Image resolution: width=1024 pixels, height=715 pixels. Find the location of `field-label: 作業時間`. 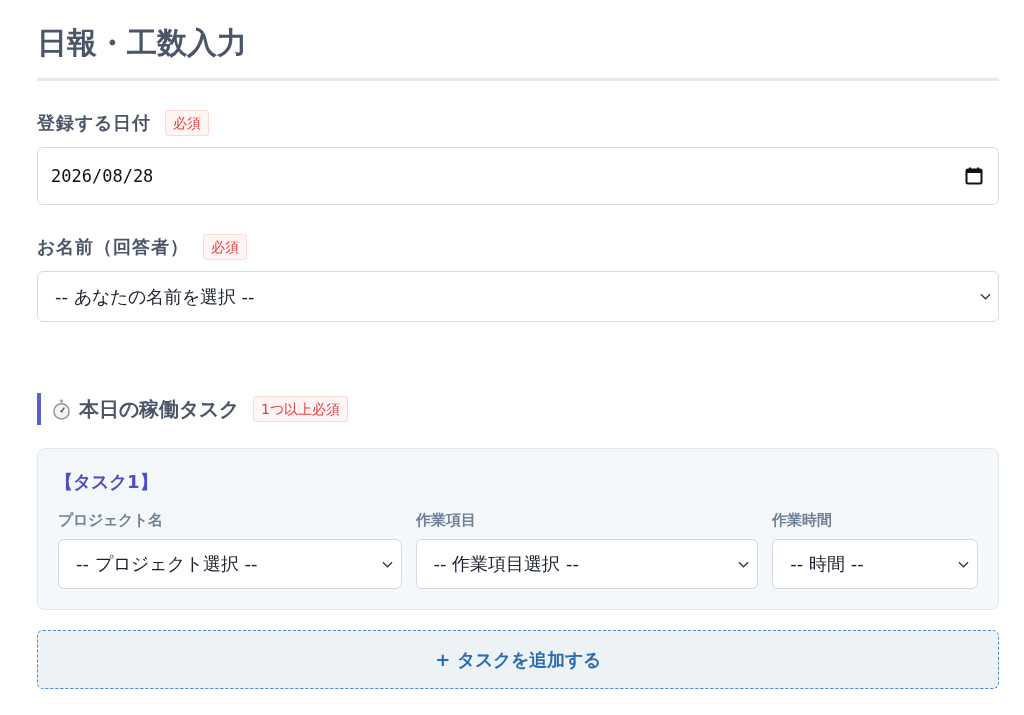

field-label: 作業時間 is located at coordinates (802, 520).